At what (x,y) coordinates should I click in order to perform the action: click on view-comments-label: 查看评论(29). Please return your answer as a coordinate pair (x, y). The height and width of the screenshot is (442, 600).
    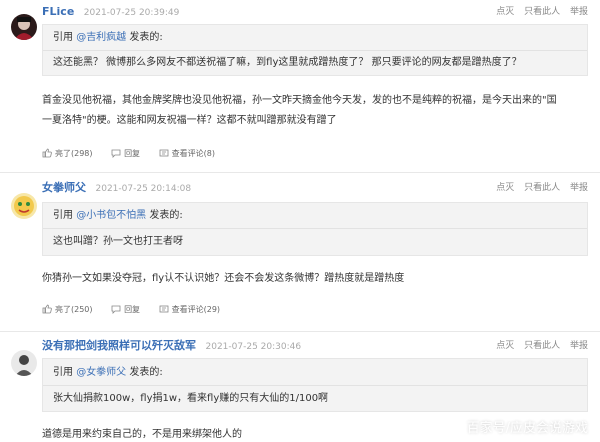
    Looking at the image, I should click on (196, 309).